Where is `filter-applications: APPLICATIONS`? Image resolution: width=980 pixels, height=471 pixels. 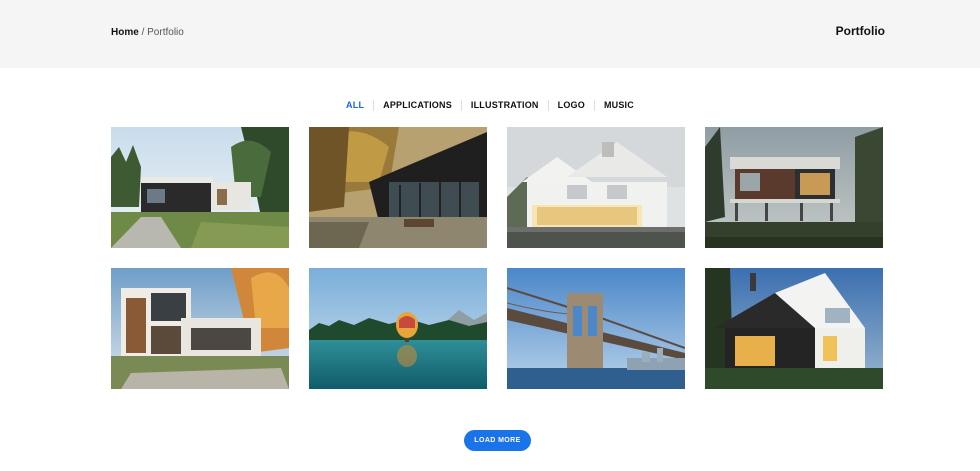
filter-applications: APPLICATIONS is located at coordinates (417, 105).